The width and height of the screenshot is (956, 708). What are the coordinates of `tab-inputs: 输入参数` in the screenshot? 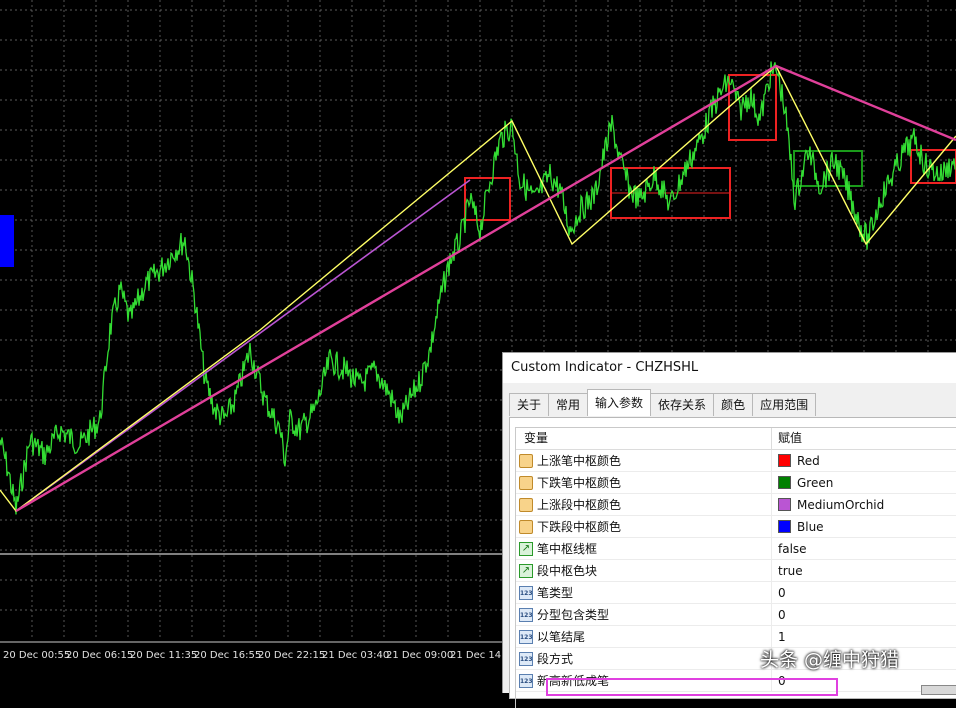 It's located at (619, 402).